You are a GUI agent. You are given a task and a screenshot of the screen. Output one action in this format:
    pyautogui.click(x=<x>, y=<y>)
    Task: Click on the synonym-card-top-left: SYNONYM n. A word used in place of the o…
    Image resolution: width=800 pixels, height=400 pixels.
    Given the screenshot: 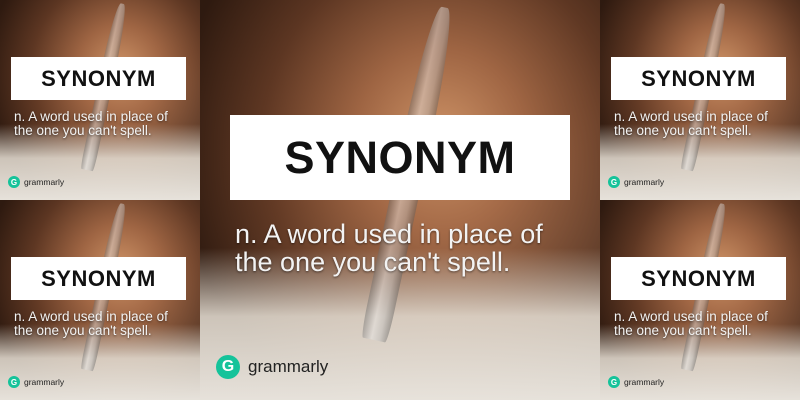 What is the action you would take?
    pyautogui.click(x=100, y=100)
    